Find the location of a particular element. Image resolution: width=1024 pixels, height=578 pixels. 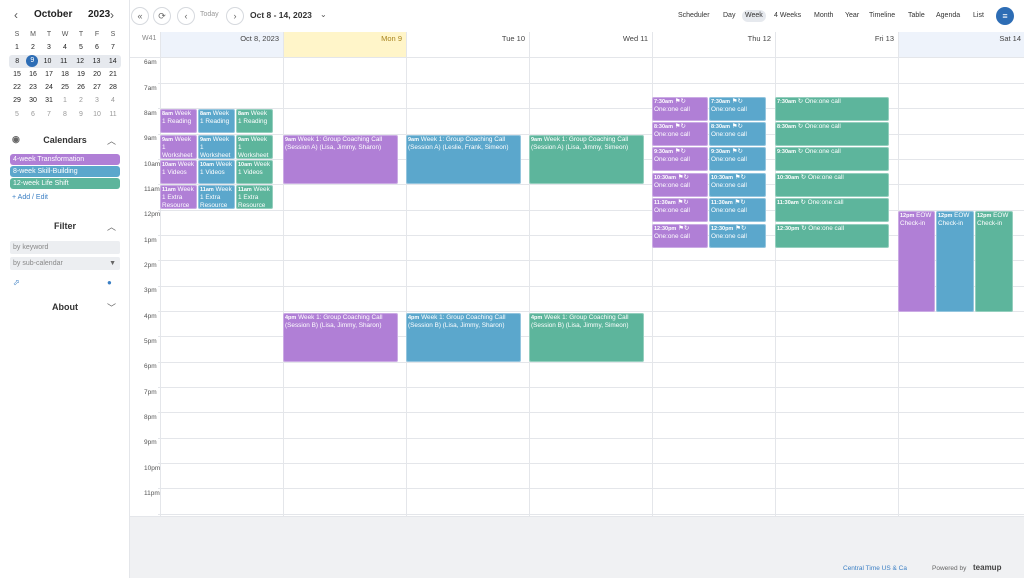

collapse-sidebar-button: « is located at coordinates (140, 16).